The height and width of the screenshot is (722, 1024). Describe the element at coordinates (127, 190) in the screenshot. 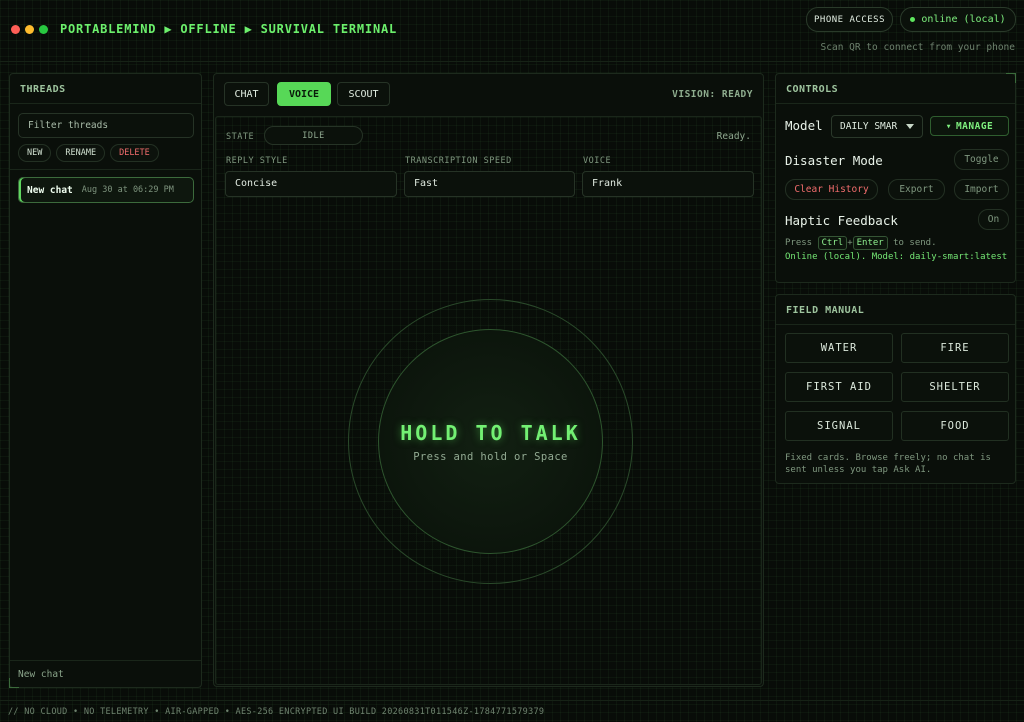

I see `thread-timestamp: Aug 30 at 06:29 PM` at that location.